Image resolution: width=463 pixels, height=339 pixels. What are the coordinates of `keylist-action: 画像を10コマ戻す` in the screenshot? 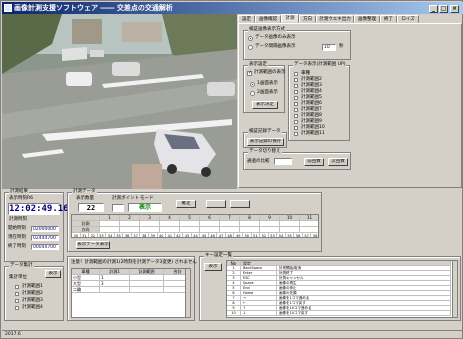 It's located at (364, 313).